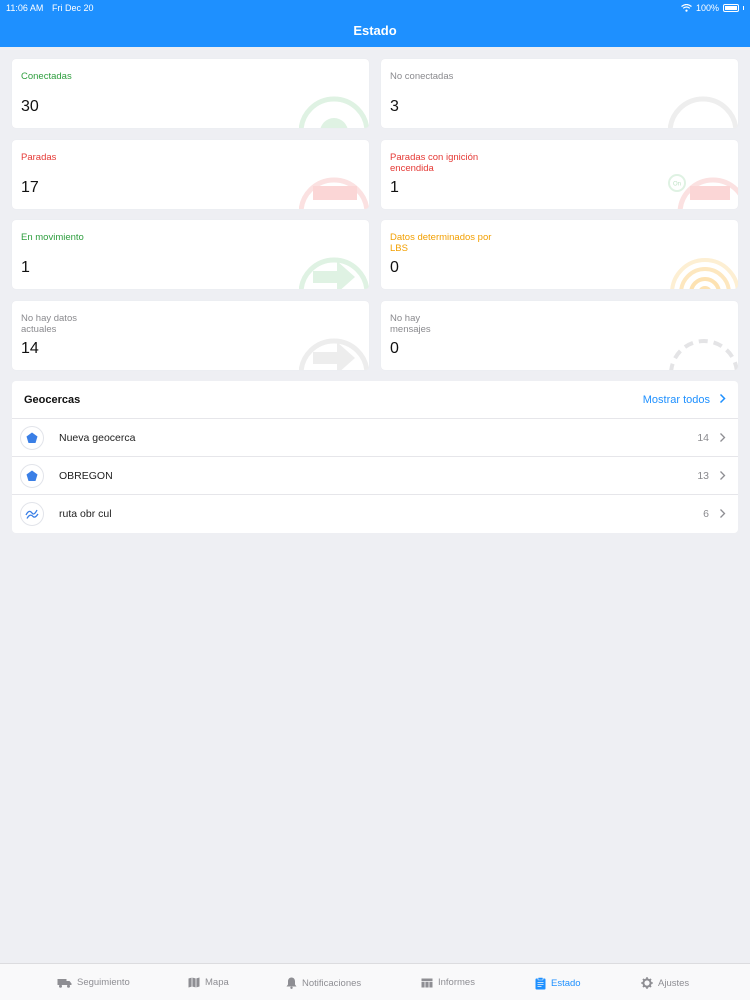 This screenshot has height=1000, width=750. Describe the element at coordinates (291, 983) in the screenshot. I see `bell-icon` at that location.